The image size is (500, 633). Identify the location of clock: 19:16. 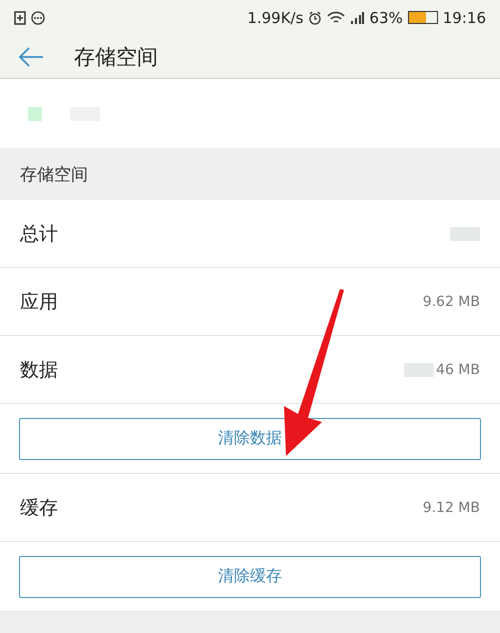
(464, 17).